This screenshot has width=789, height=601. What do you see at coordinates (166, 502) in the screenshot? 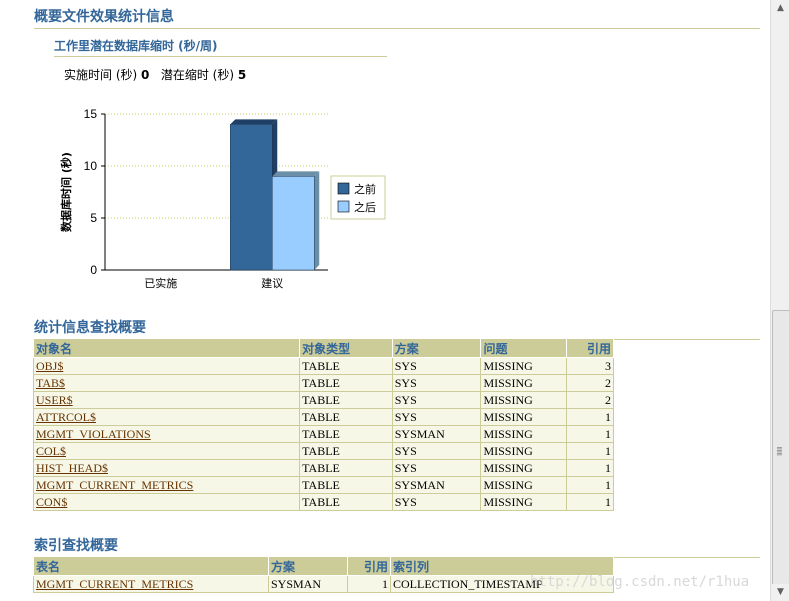
I see `stats-cell: CON$` at bounding box center [166, 502].